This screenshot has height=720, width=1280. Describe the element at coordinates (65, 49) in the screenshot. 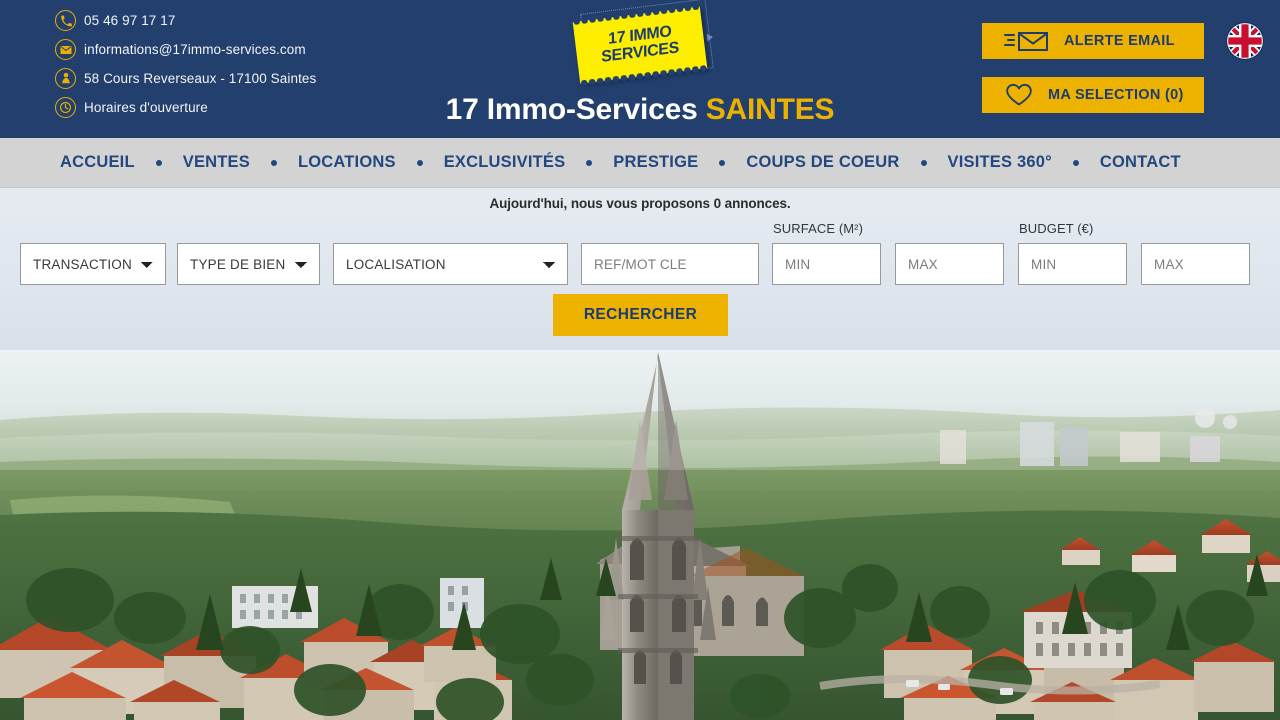

I see `envelope-icon` at that location.